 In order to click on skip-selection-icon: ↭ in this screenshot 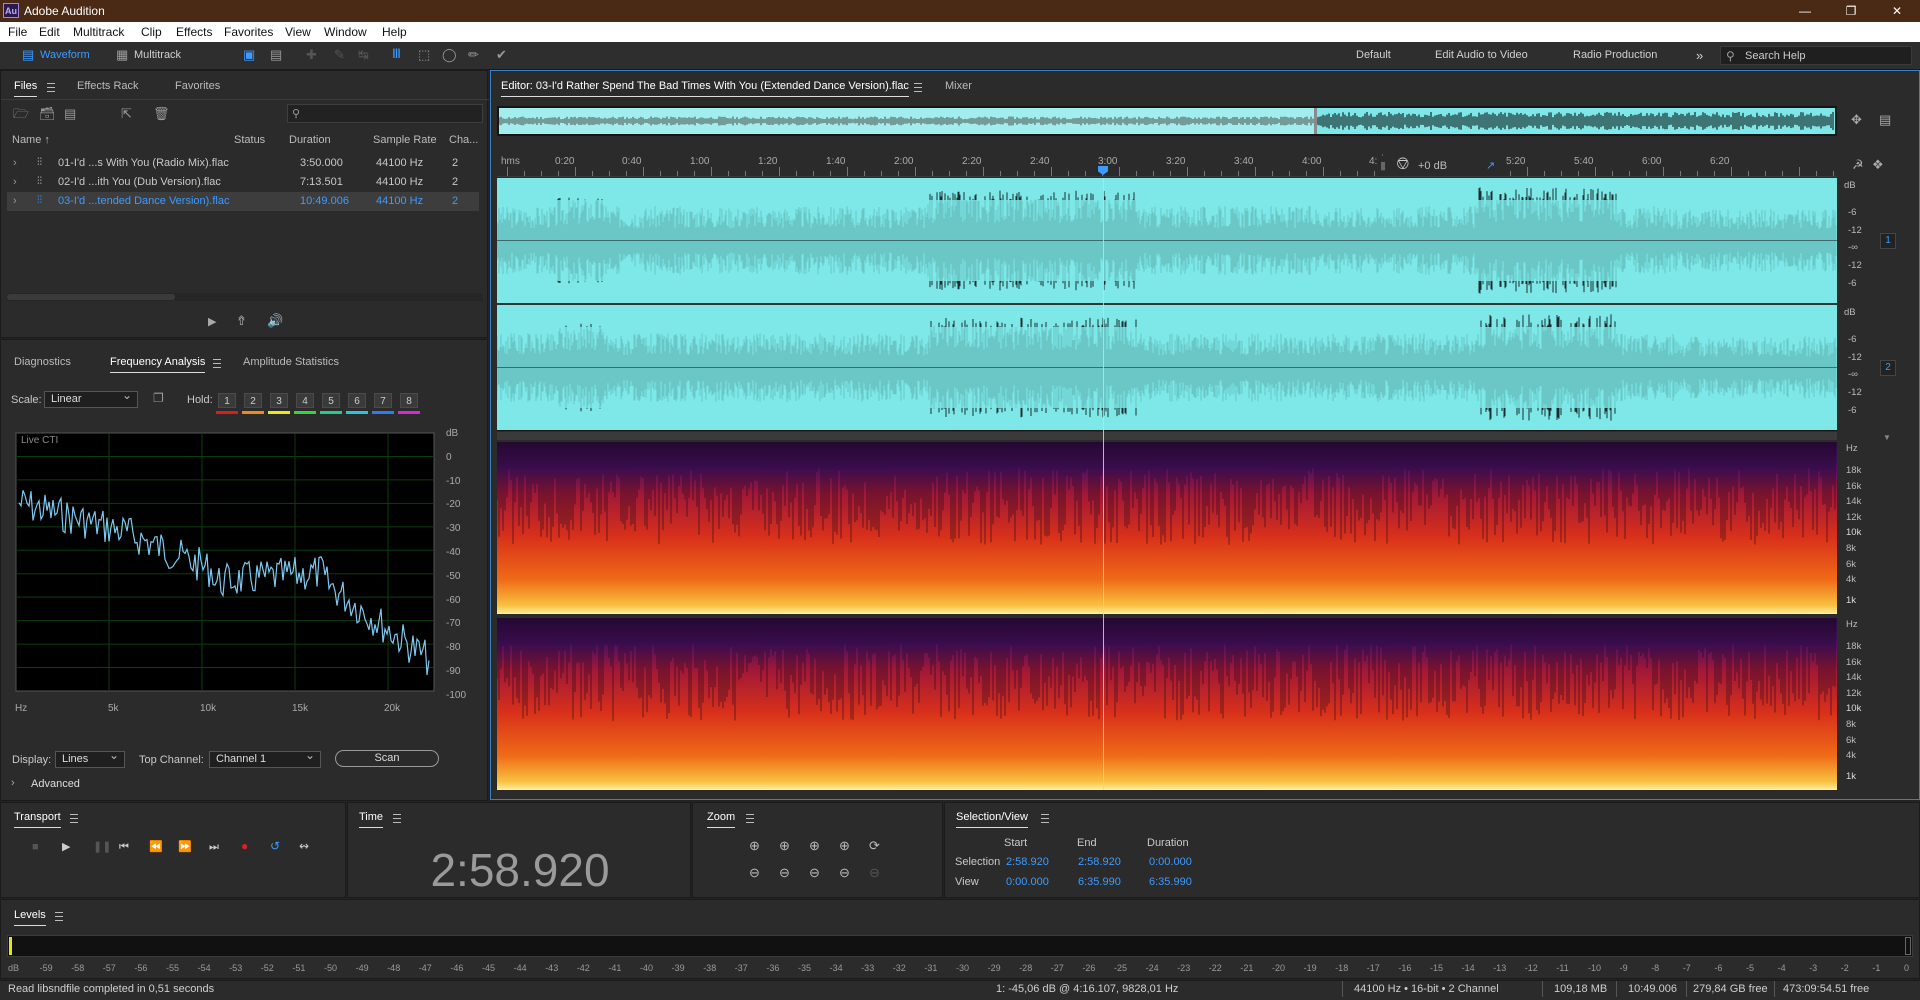, I will do `click(304, 846)`.